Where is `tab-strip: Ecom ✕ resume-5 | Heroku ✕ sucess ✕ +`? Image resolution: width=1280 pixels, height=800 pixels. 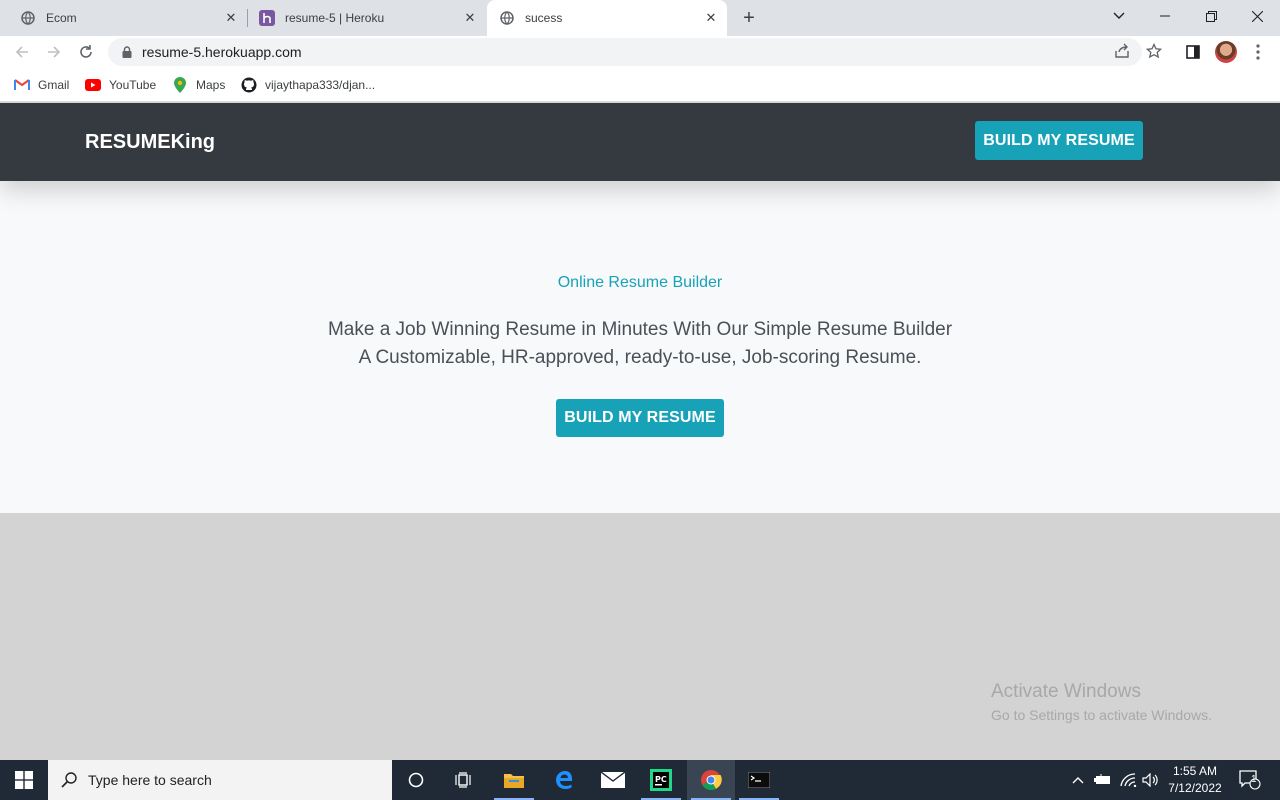
tab-strip: Ecom ✕ resume-5 | Heroku ✕ sucess ✕ + is located at coordinates (640, 18).